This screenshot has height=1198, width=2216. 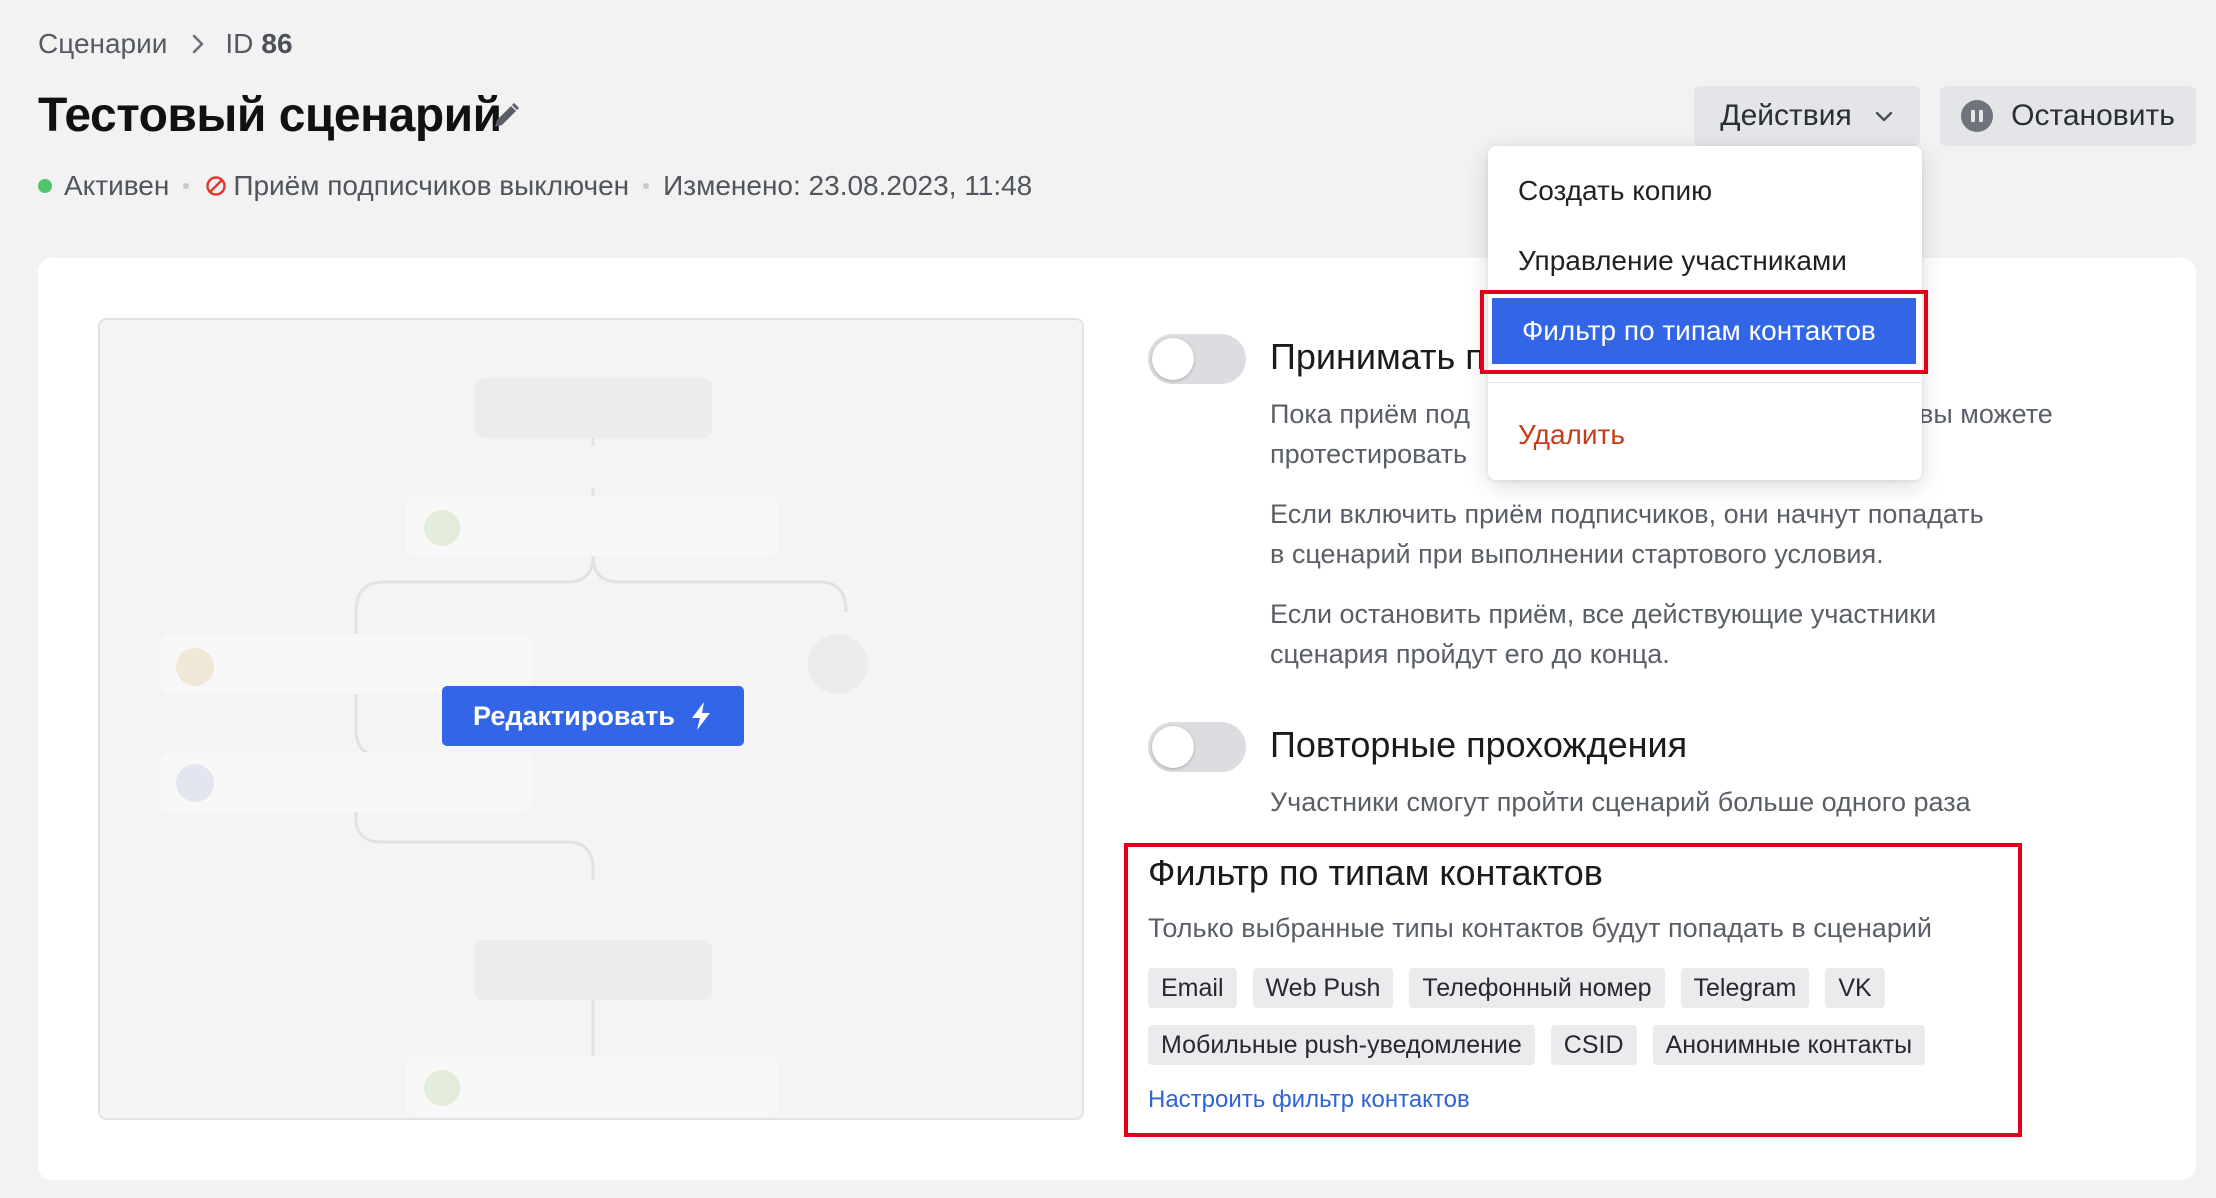 I want to click on accept-desc-line2: протестировать, so click(x=1369, y=454).